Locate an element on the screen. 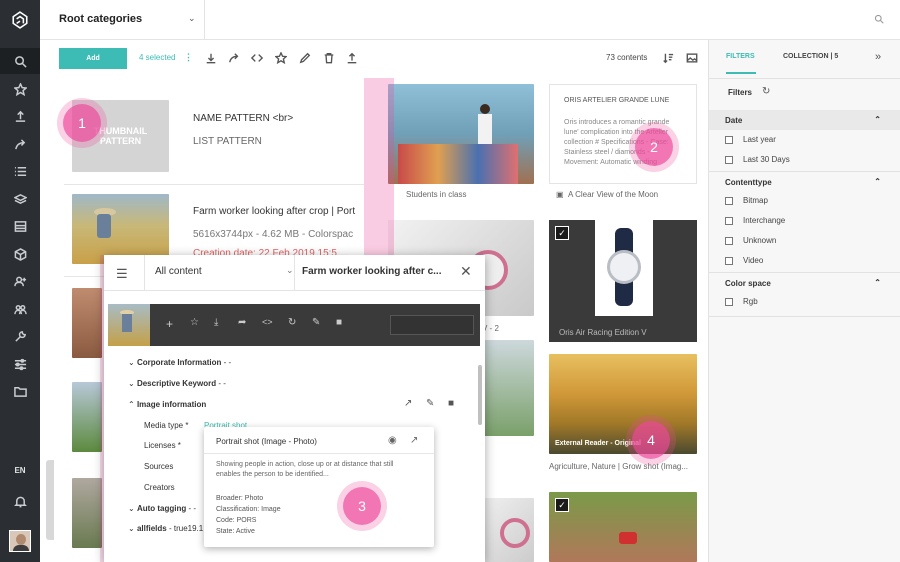 The width and height of the screenshot is (900, 562). users-icon is located at coordinates (20, 309).